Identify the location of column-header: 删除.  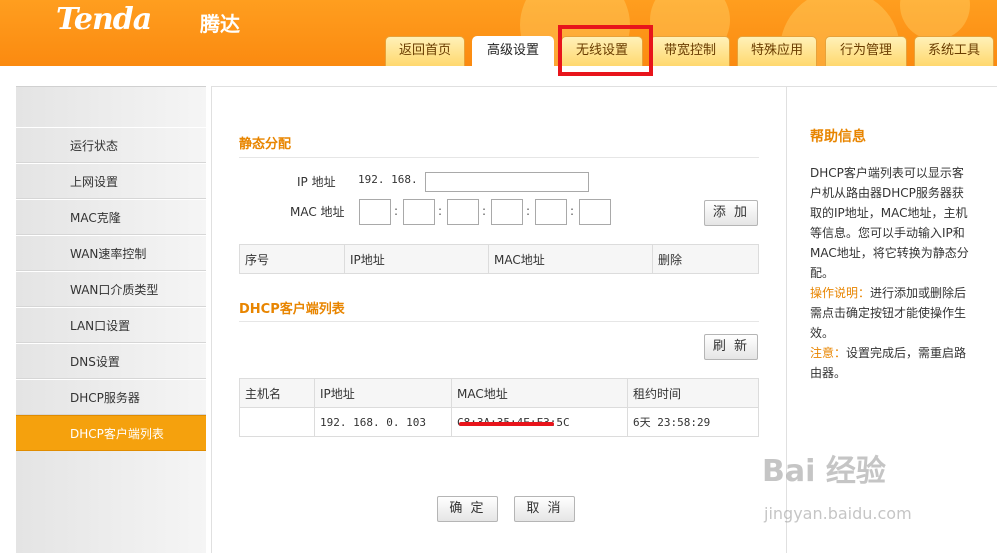
(705, 259).